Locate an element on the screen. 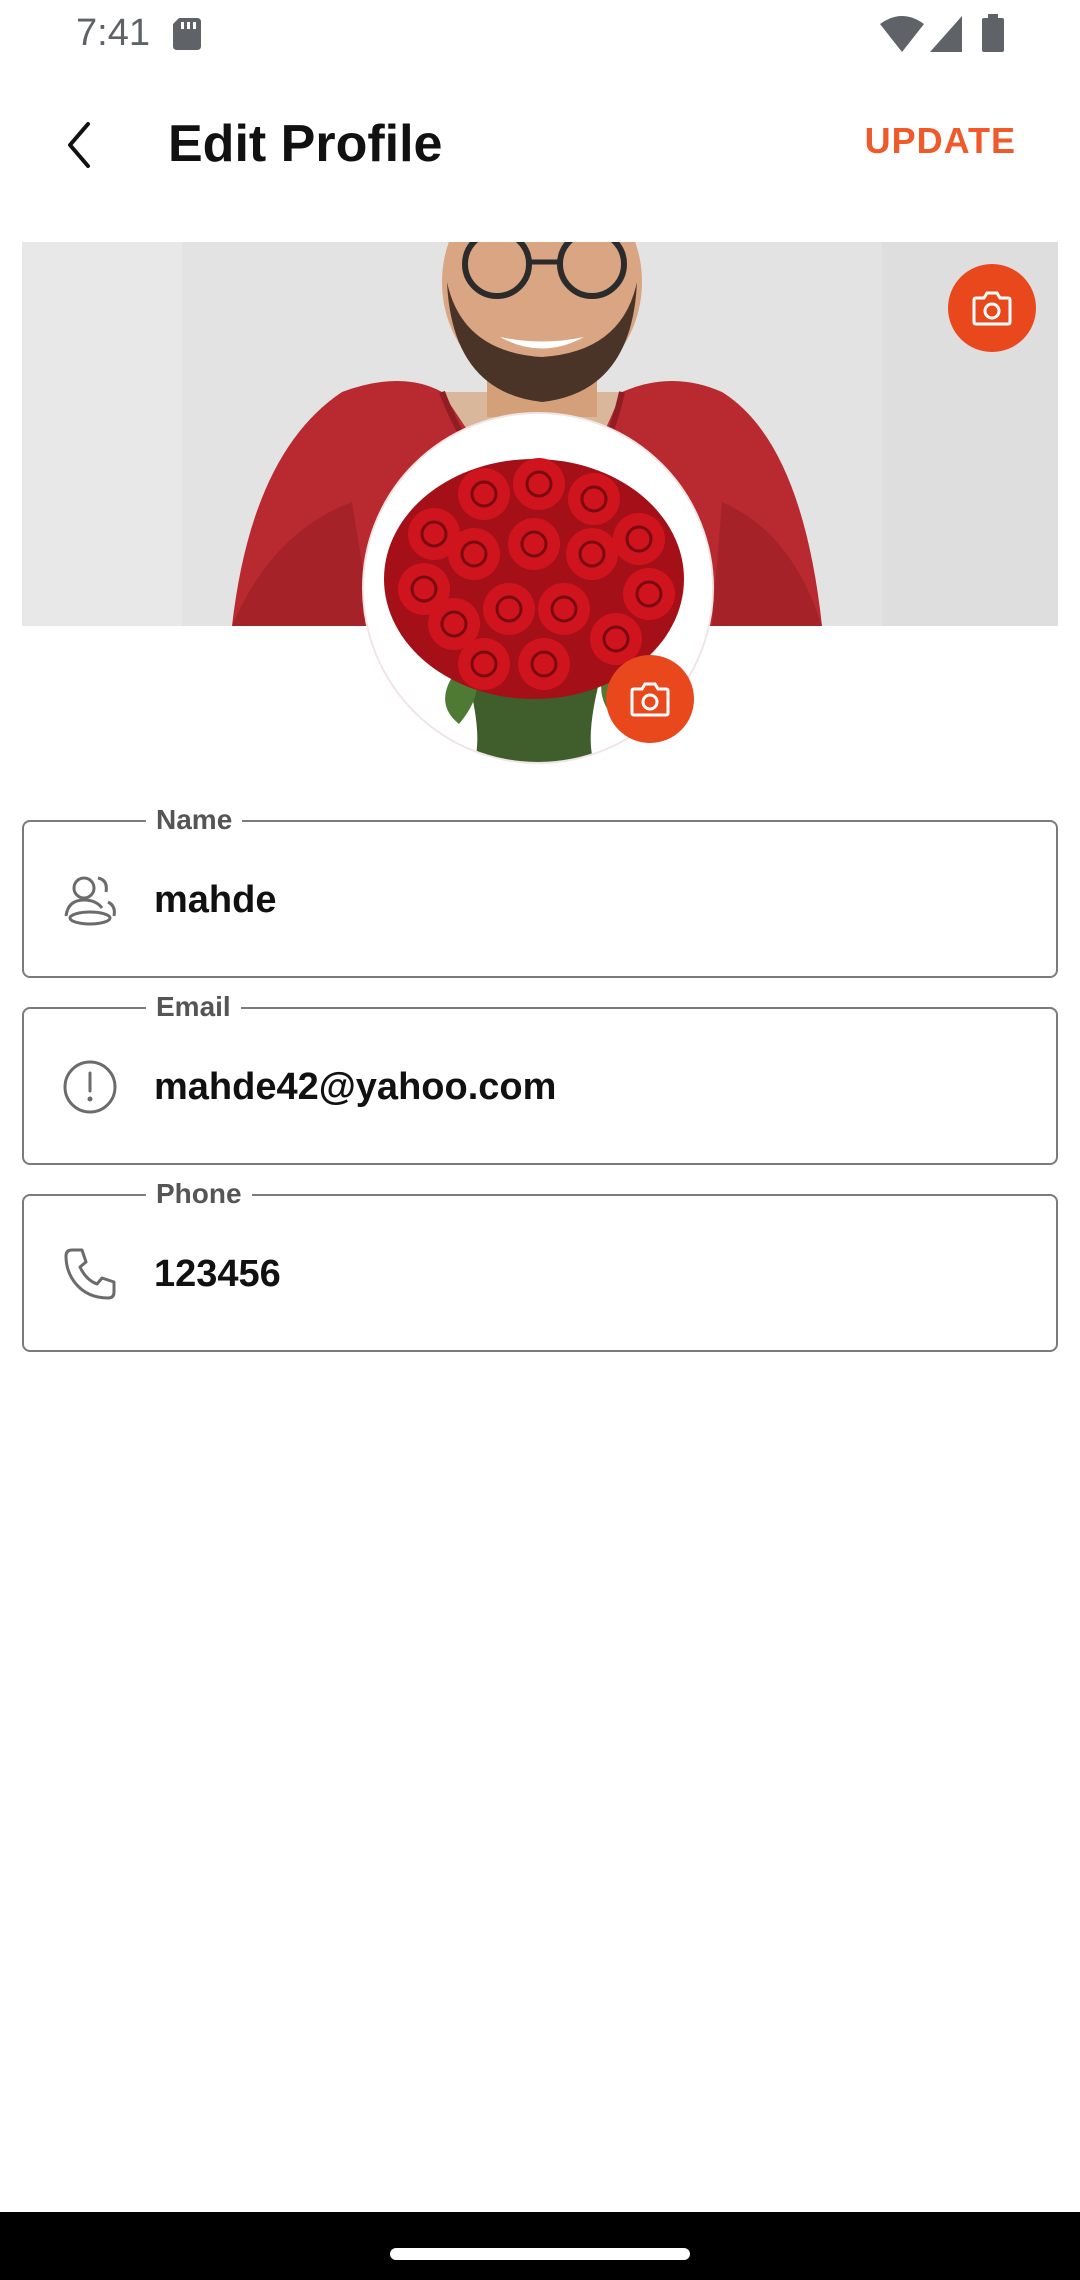 The height and width of the screenshot is (2280, 1080). phone-field-value: 123456 is located at coordinates (217, 1274).